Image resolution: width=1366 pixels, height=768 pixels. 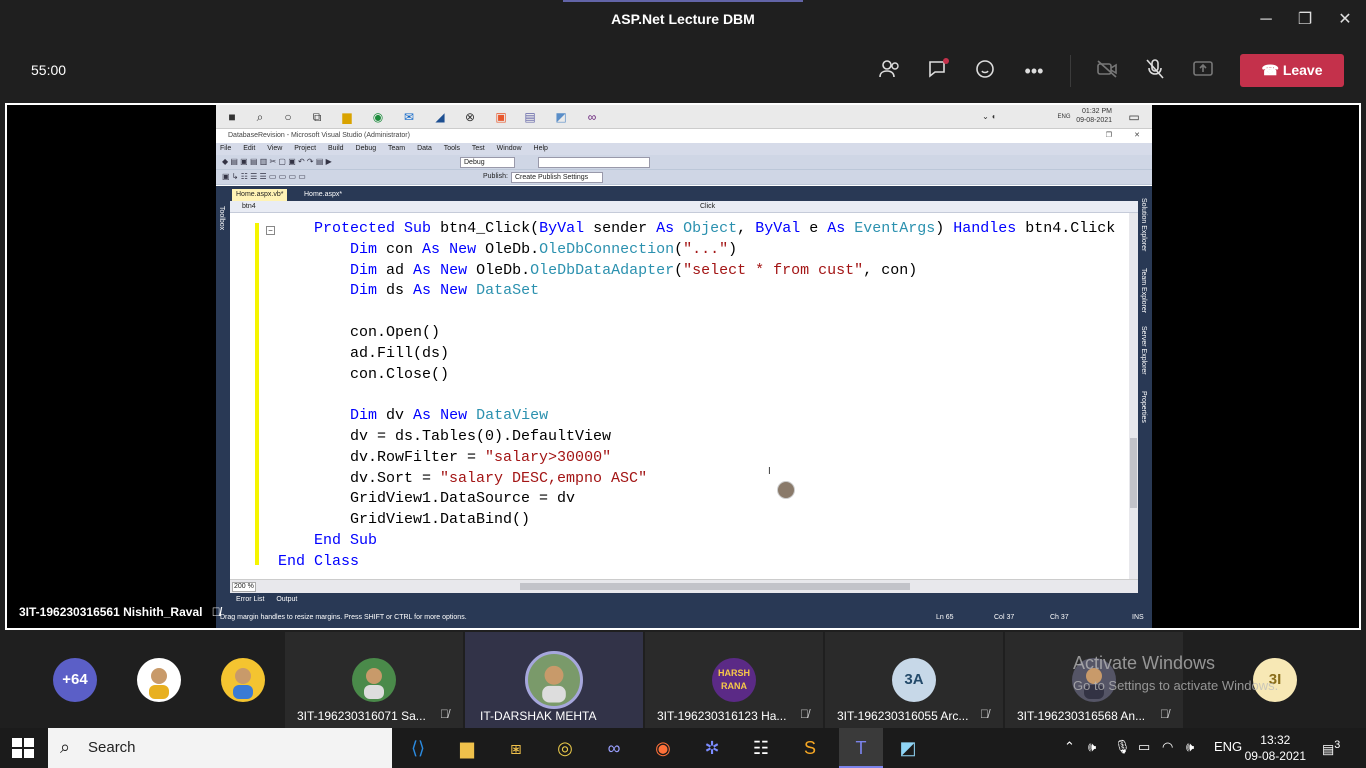 What do you see at coordinates (427, 499) in the screenshot?
I see `code-line: GridView1.DataSource = dv` at bounding box center [427, 499].